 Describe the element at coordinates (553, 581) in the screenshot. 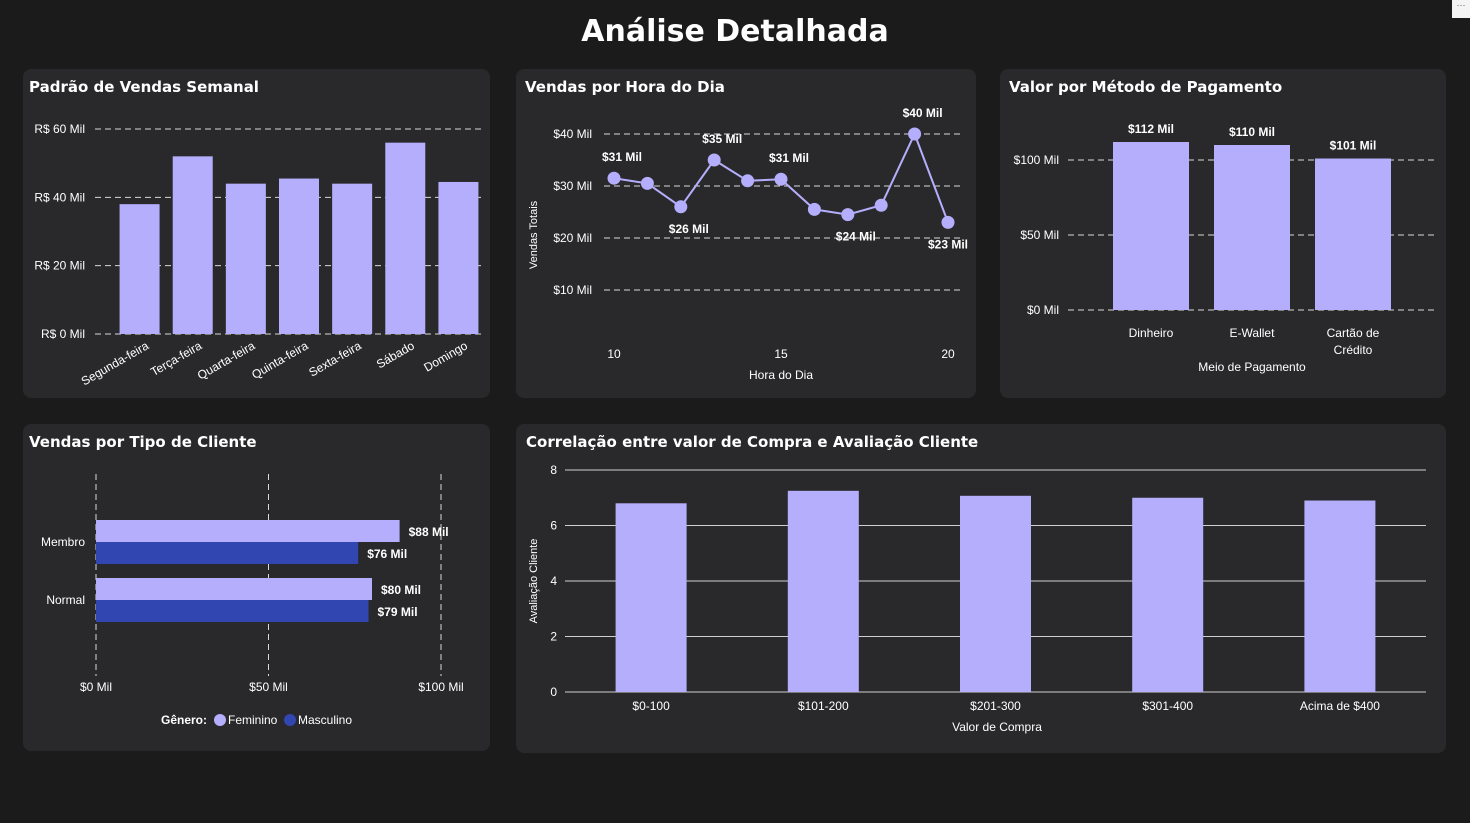

I see `y-tick-label: 4` at that location.